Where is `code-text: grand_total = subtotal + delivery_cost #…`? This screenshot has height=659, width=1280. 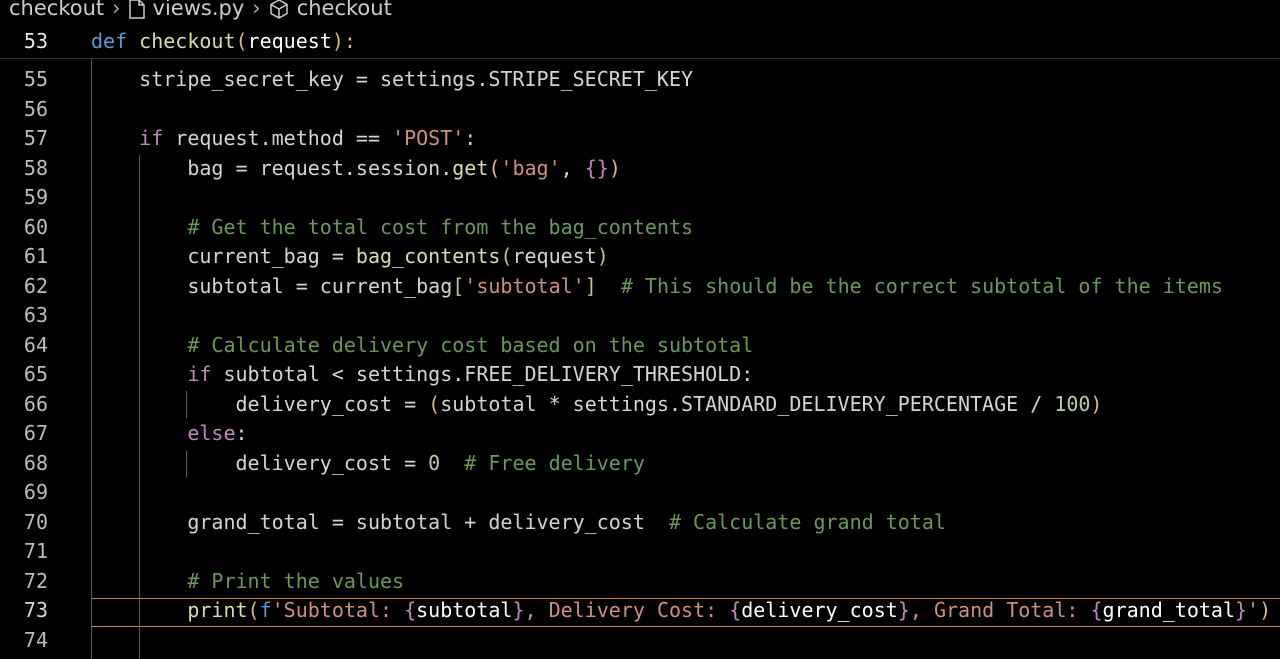
code-text: grand_total = subtotal + delivery_cost #… is located at coordinates (518, 521).